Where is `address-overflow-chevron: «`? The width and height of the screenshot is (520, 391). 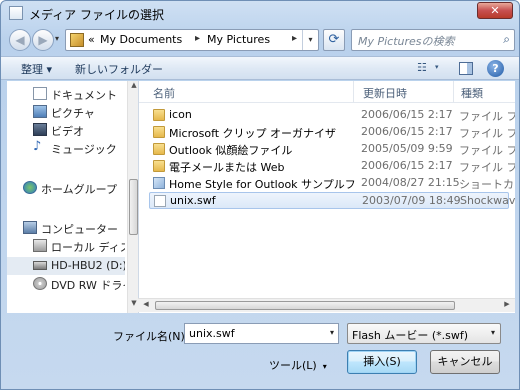 address-overflow-chevron: « is located at coordinates (91, 39).